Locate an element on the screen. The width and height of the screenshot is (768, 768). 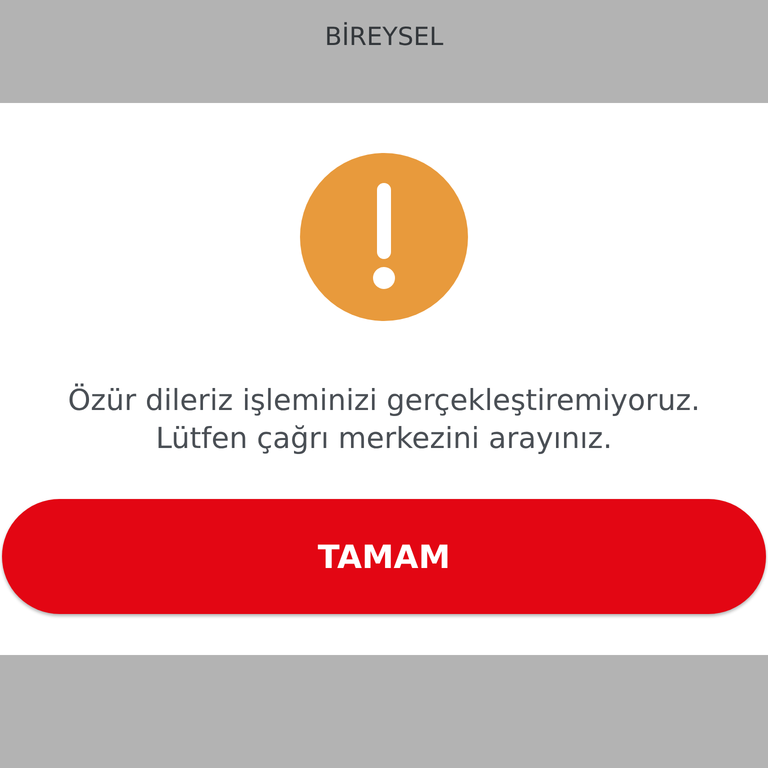
account-type: BİREYSEL is located at coordinates (384, 37).